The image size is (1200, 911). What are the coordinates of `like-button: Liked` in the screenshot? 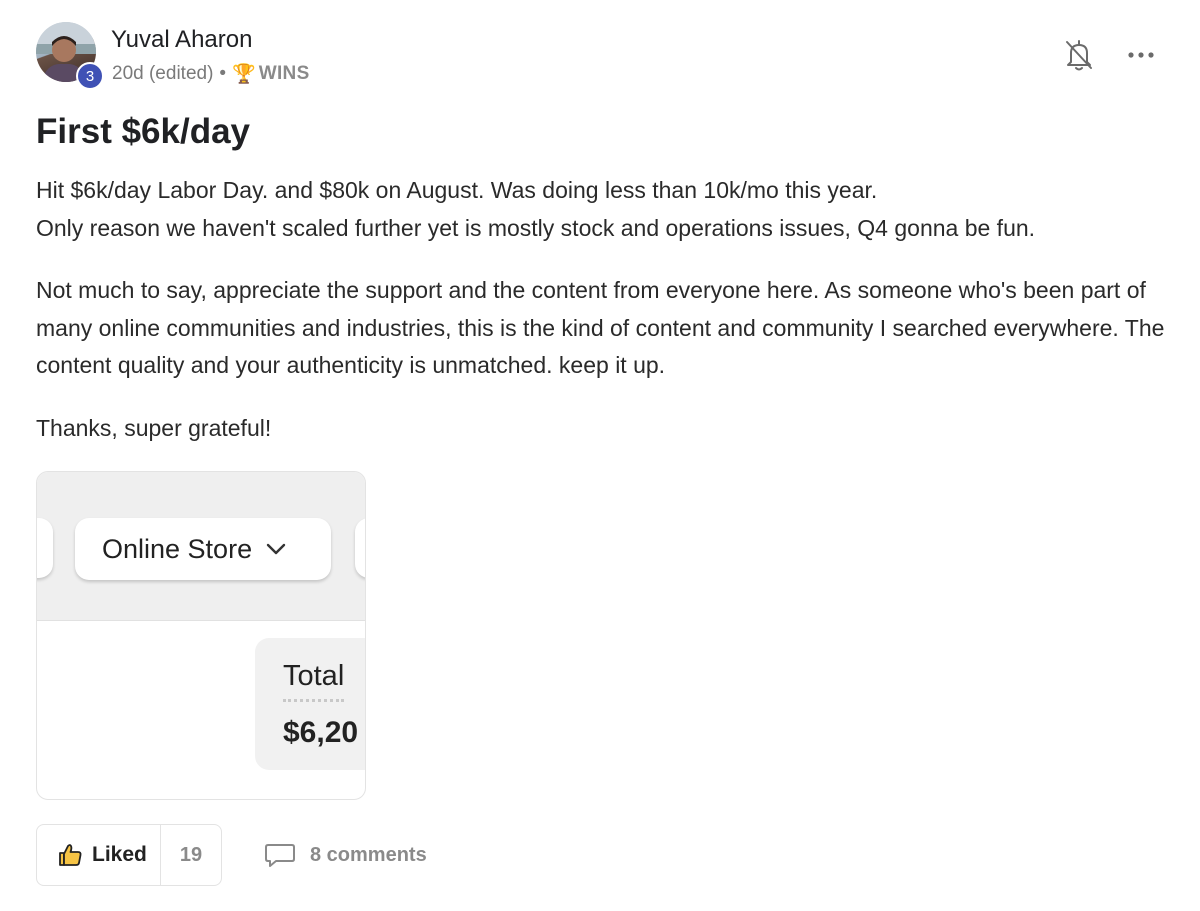 It's located at (99, 855).